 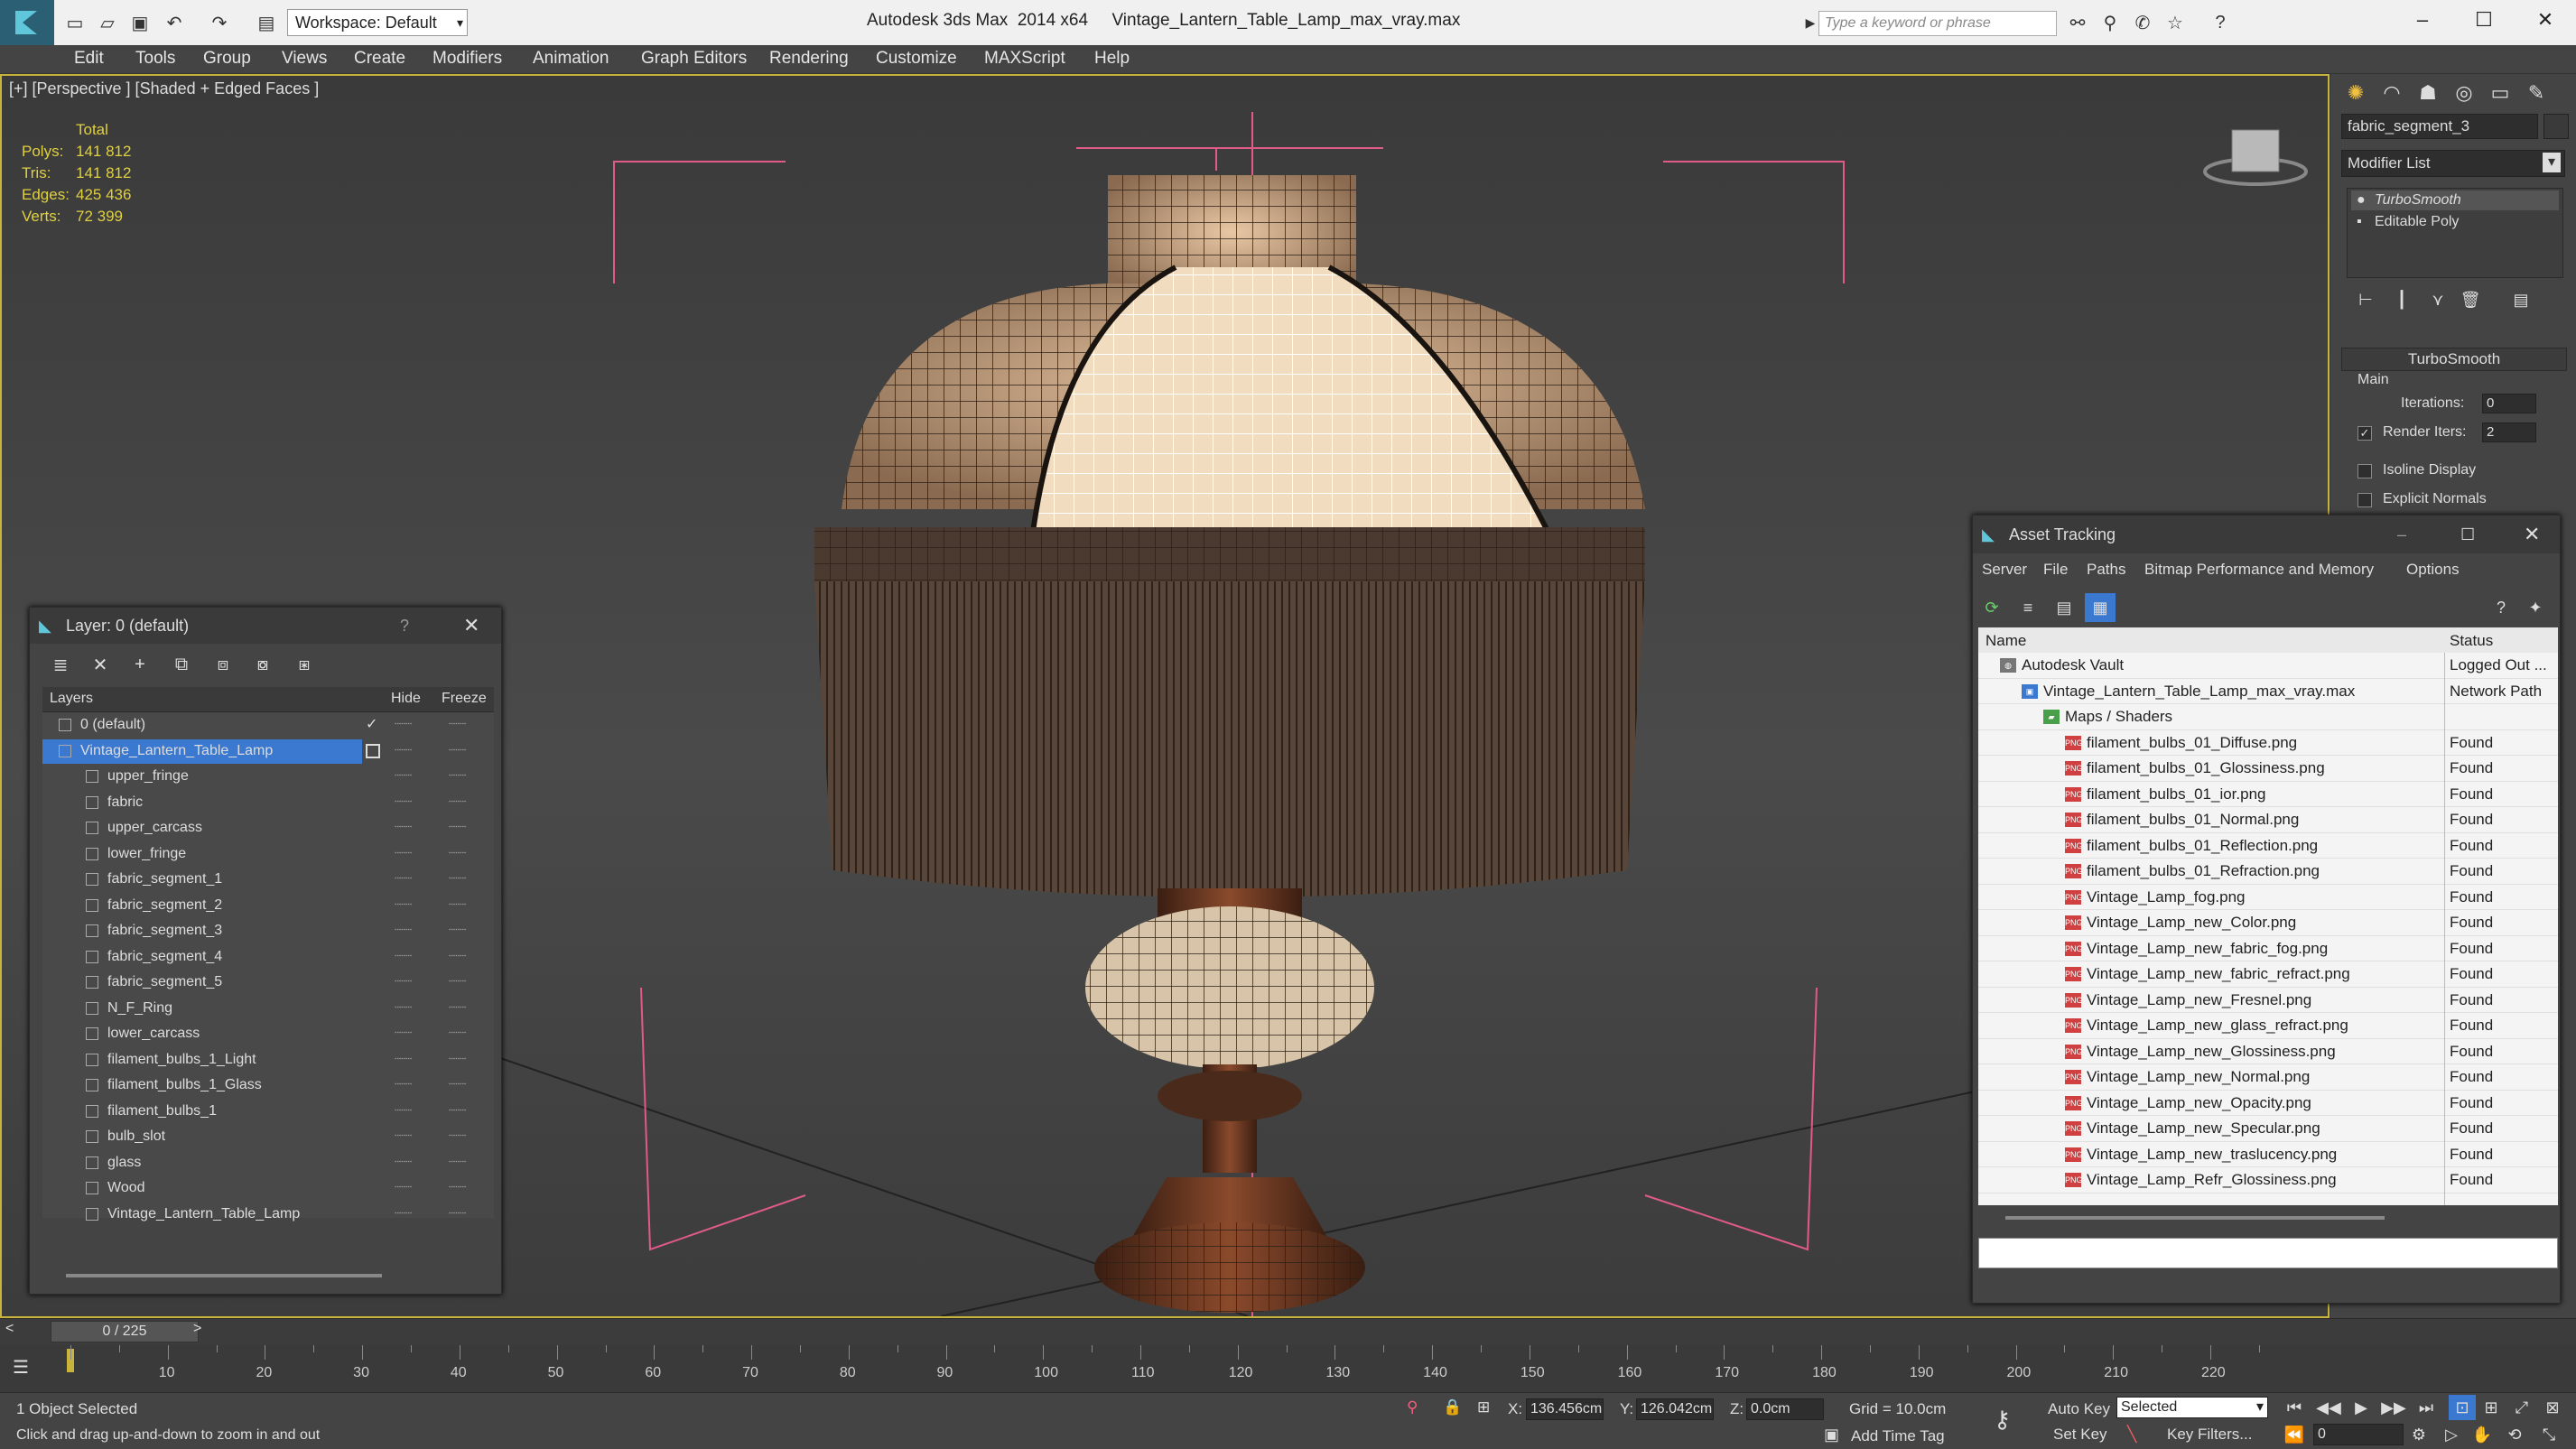 I want to click on stack-item-editable-poly: ▪ Editable Poly, so click(x=2455, y=222).